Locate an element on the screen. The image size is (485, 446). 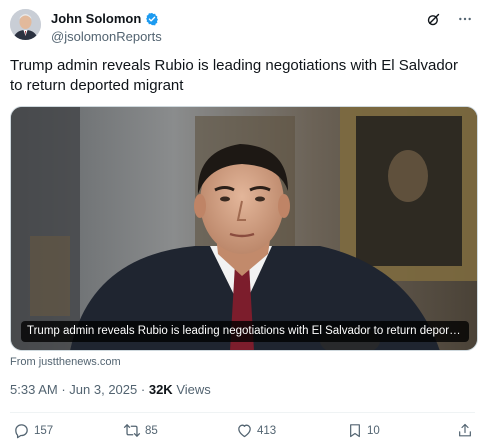
divider is located at coordinates (242, 412).